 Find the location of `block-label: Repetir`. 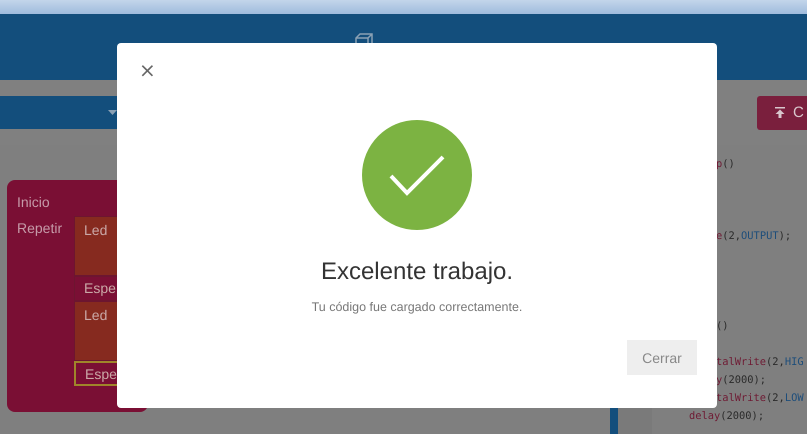

block-label: Repetir is located at coordinates (40, 228).